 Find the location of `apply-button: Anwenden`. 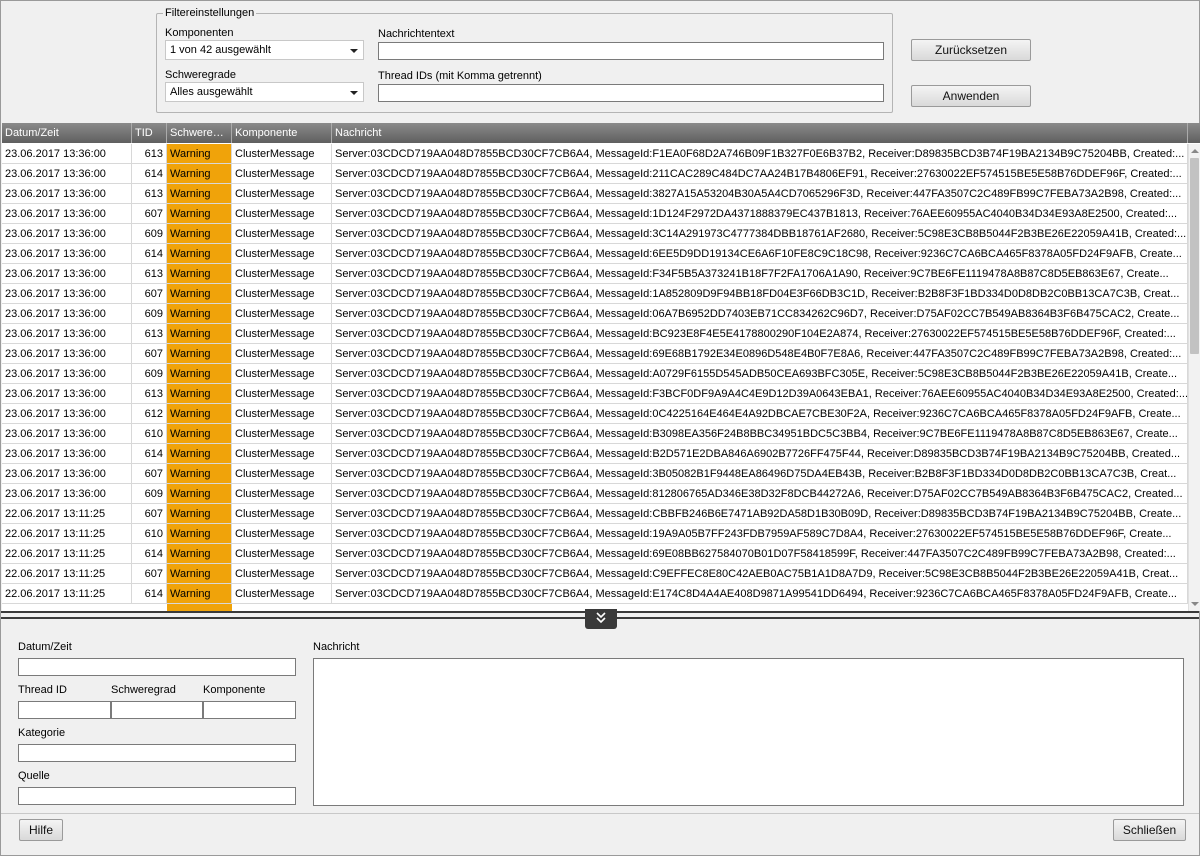

apply-button: Anwenden is located at coordinates (971, 96).